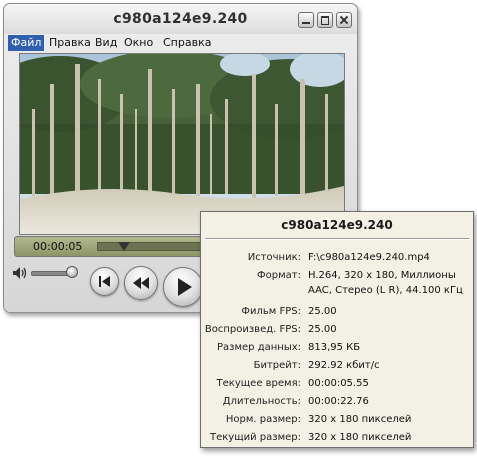 This screenshot has width=477, height=461. Describe the element at coordinates (338, 401) in the screenshot. I see `info-value: 00:00:22.76` at that location.